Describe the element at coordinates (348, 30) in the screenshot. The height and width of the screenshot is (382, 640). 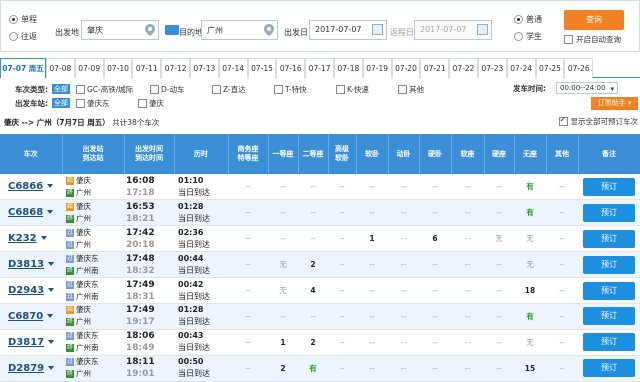
I see `date-input: 2017-07-07` at that location.